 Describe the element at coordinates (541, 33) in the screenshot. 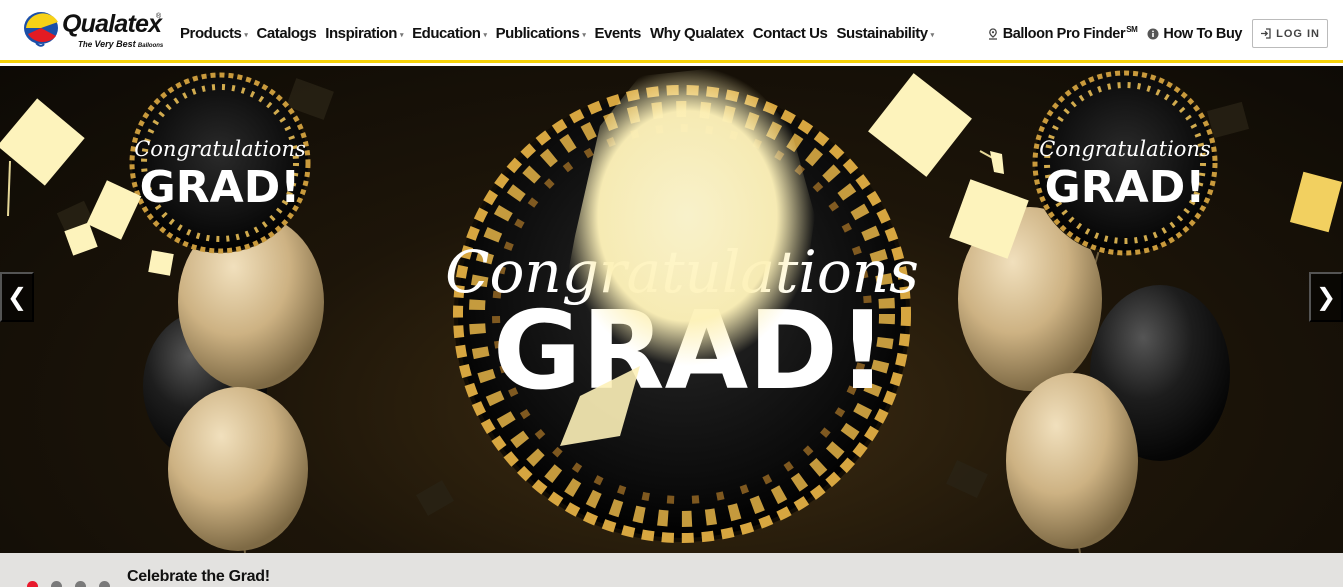

I see `nav-item-publications: Publications ▾` at that location.